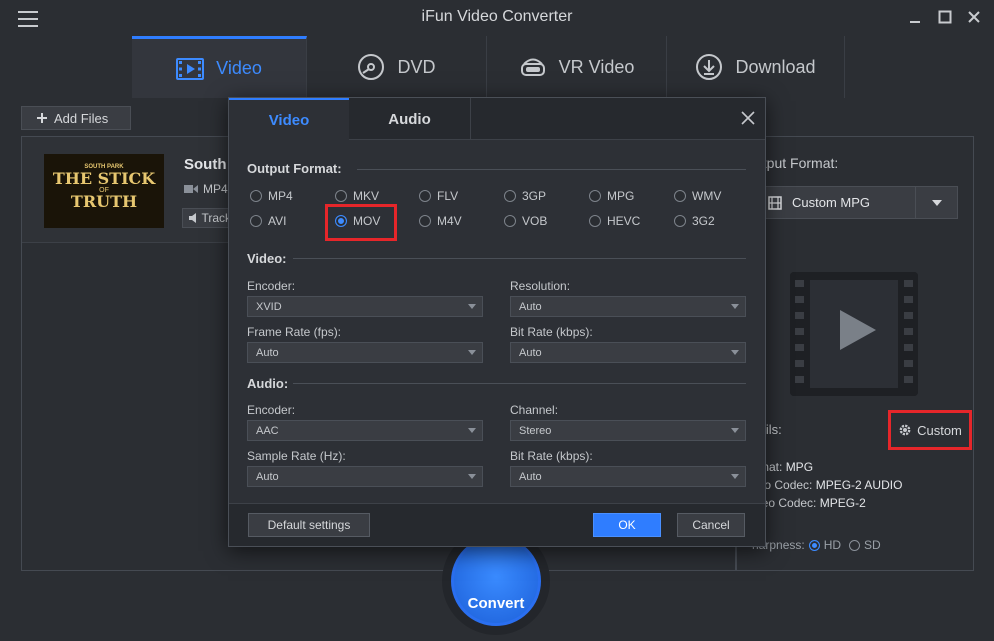  Describe the element at coordinates (855, 545) in the screenshot. I see `sharpness-sd-radio` at that location.